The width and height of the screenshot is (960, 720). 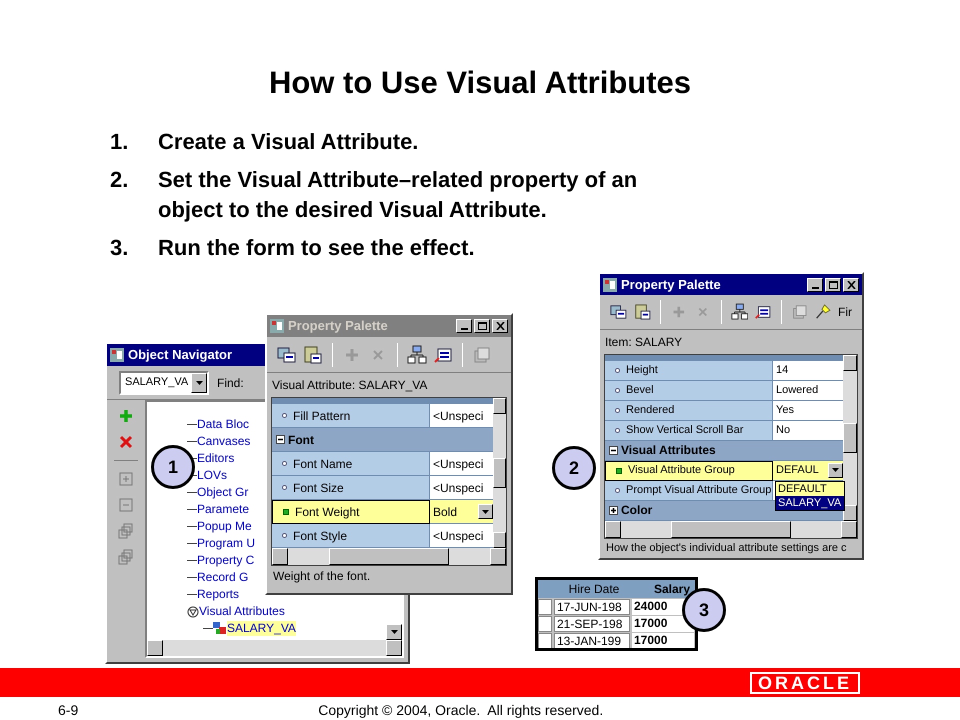 What do you see at coordinates (808, 370) in the screenshot?
I see `property-value-cell: 14` at bounding box center [808, 370].